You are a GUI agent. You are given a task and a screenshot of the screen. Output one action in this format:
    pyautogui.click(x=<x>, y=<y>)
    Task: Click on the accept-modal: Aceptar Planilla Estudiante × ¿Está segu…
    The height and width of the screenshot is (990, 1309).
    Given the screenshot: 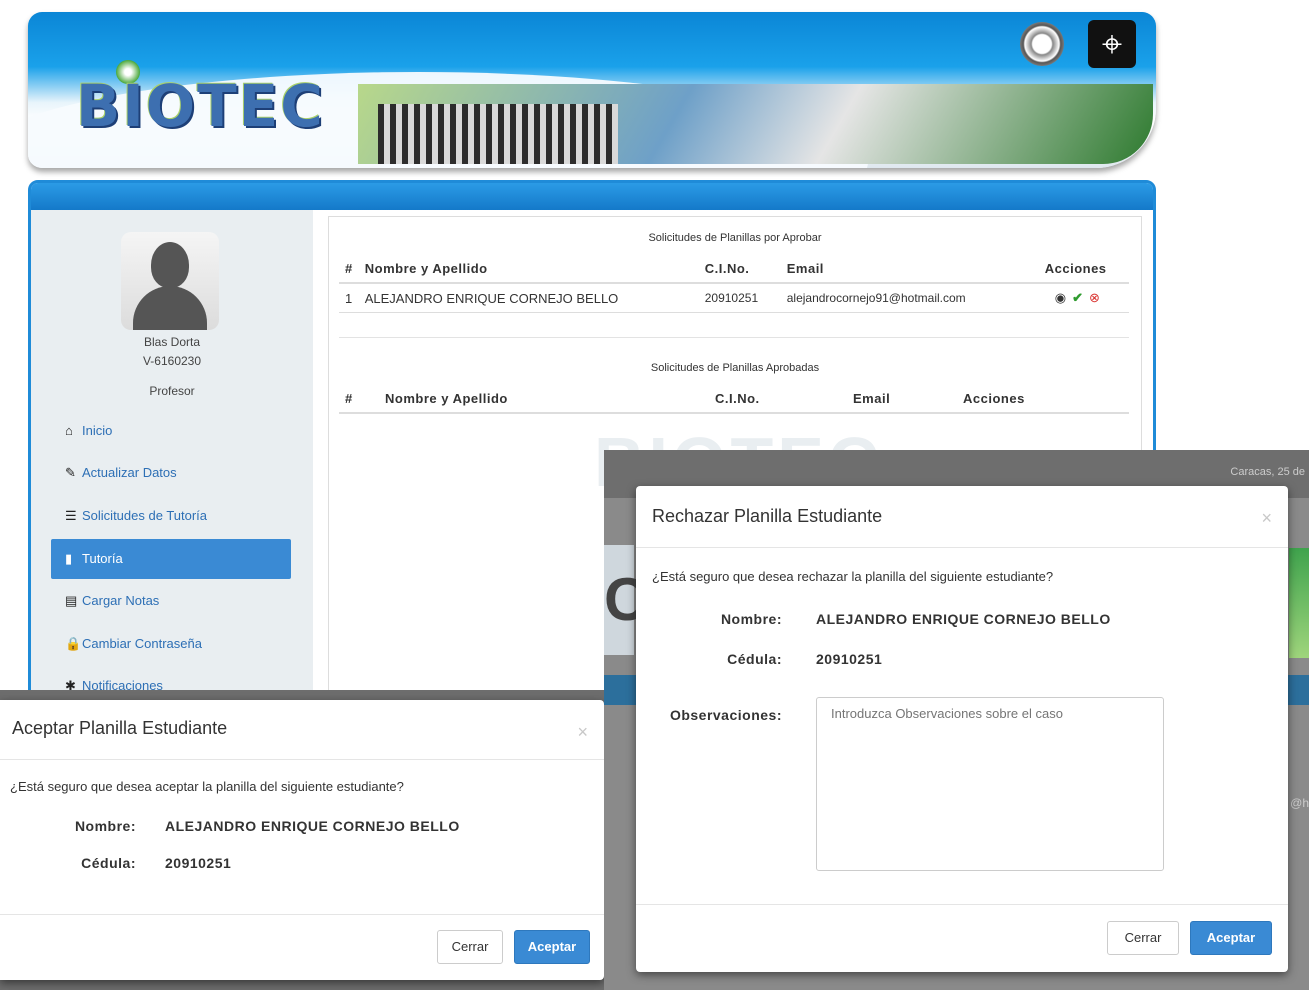 What is the action you would take?
    pyautogui.click(x=302, y=840)
    